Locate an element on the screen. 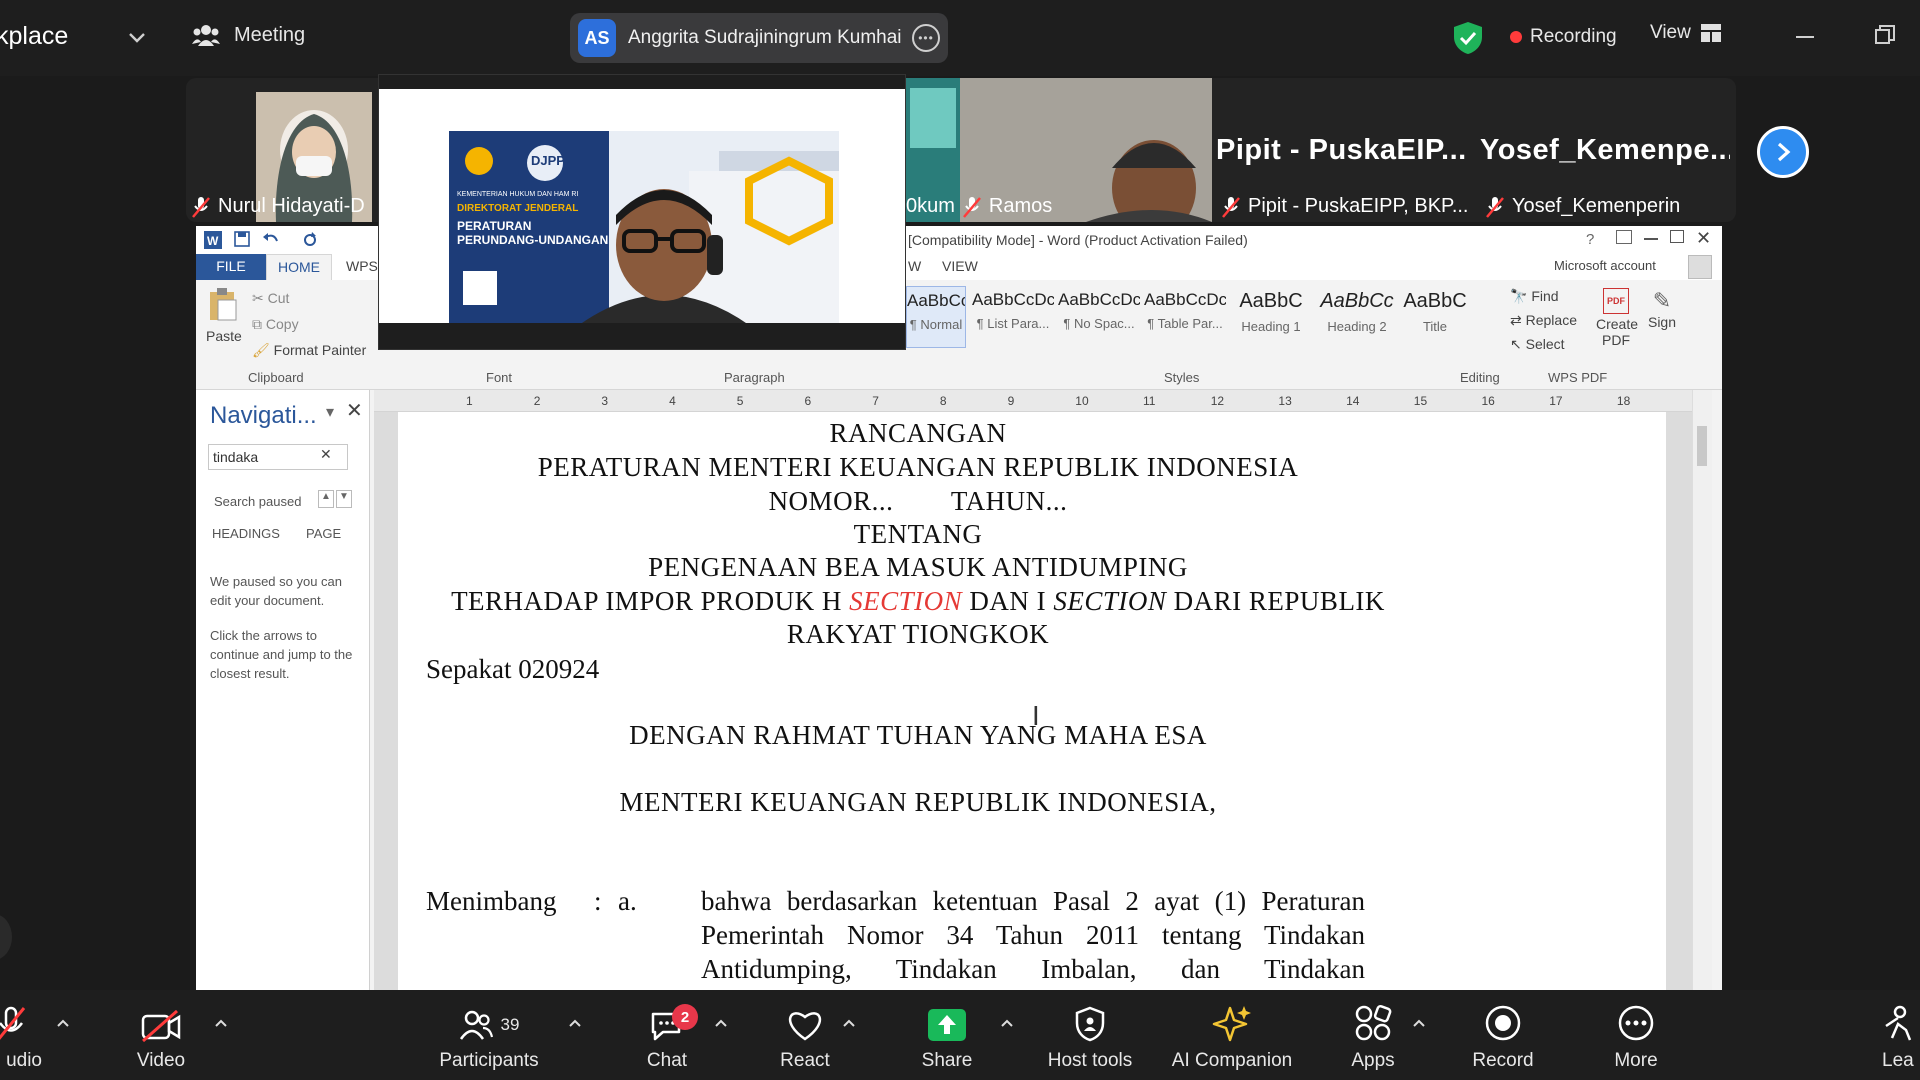  sign-button: ✎ Sign is located at coordinates (1662, 309).